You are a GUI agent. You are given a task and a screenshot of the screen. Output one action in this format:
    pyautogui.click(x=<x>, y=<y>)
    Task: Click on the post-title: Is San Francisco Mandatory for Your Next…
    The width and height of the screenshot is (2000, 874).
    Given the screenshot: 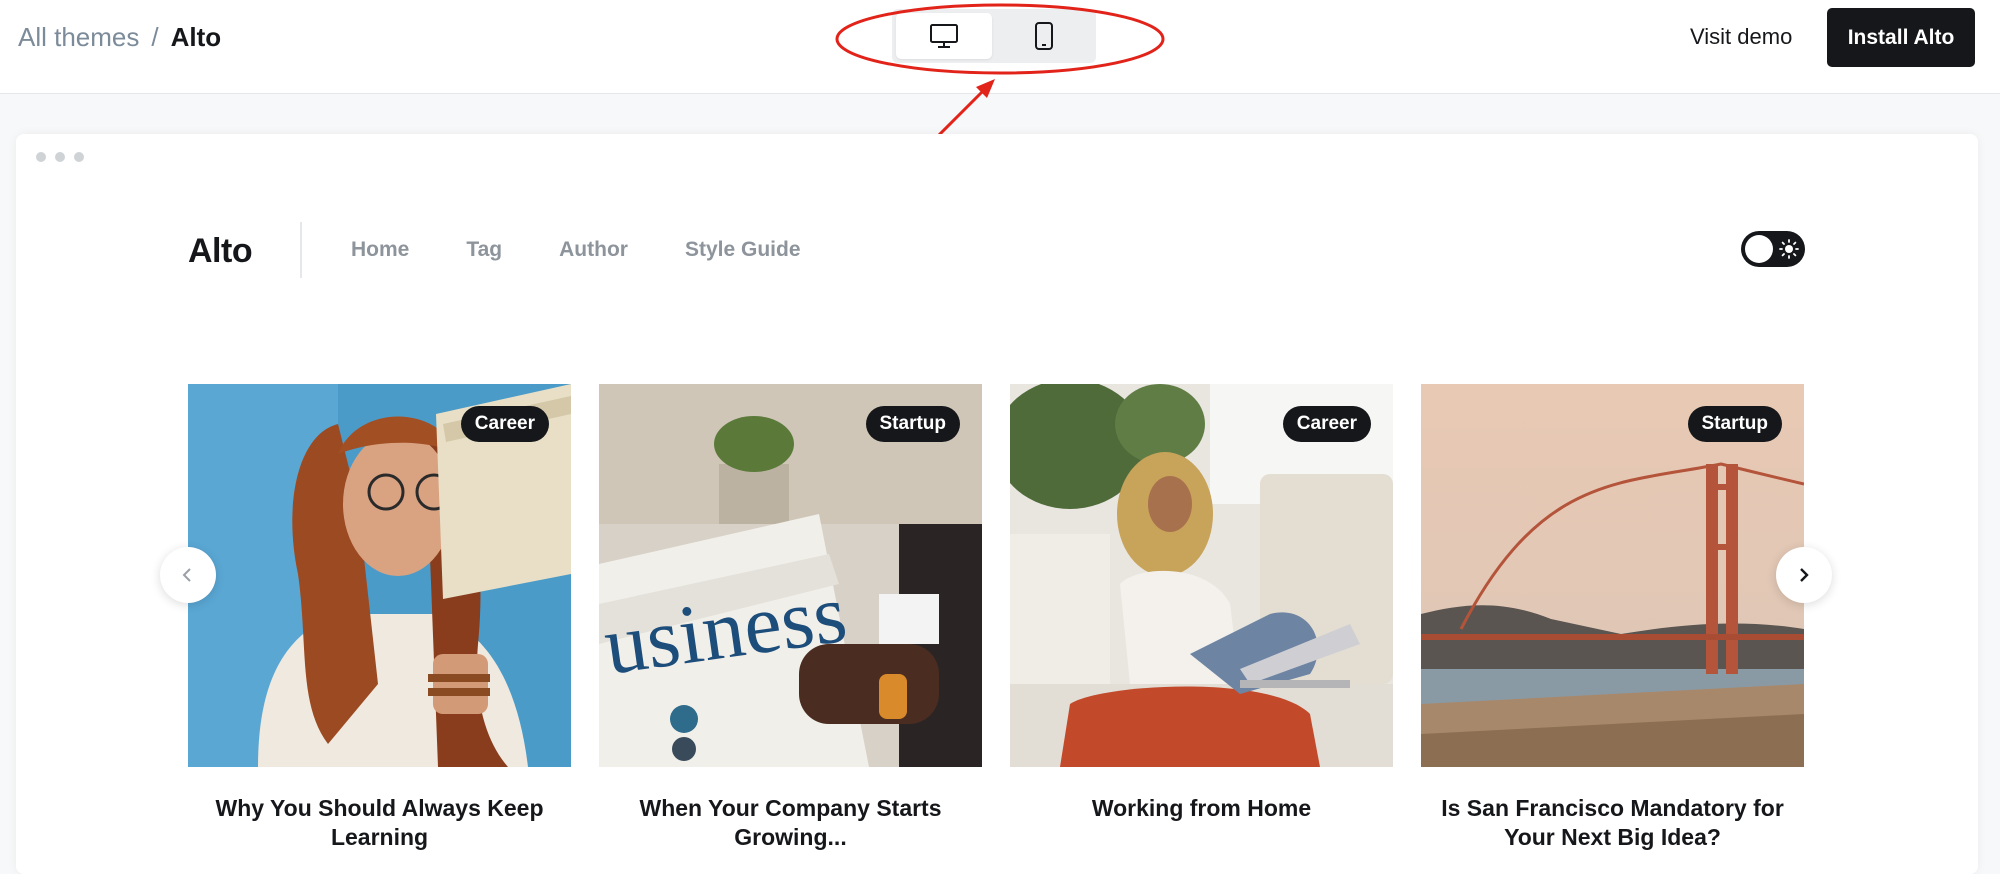 What is the action you would take?
    pyautogui.click(x=1612, y=823)
    